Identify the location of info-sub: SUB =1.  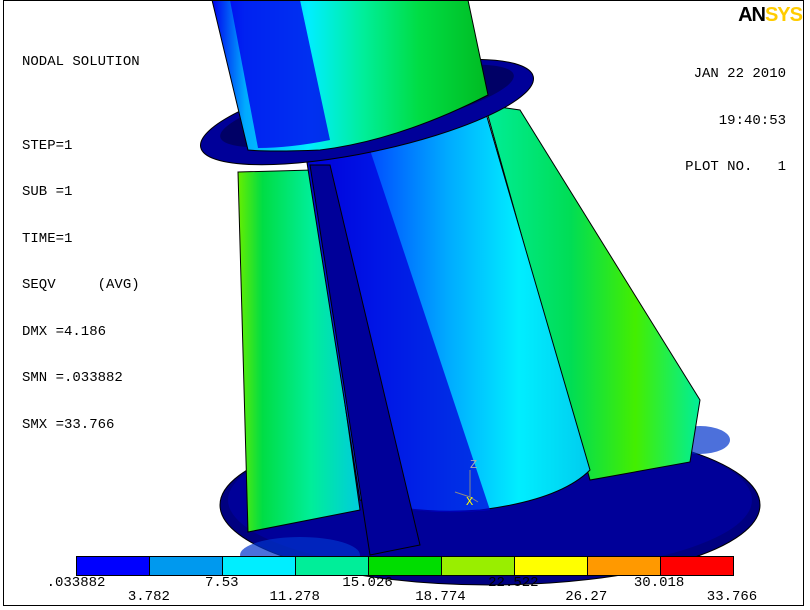
(47, 192).